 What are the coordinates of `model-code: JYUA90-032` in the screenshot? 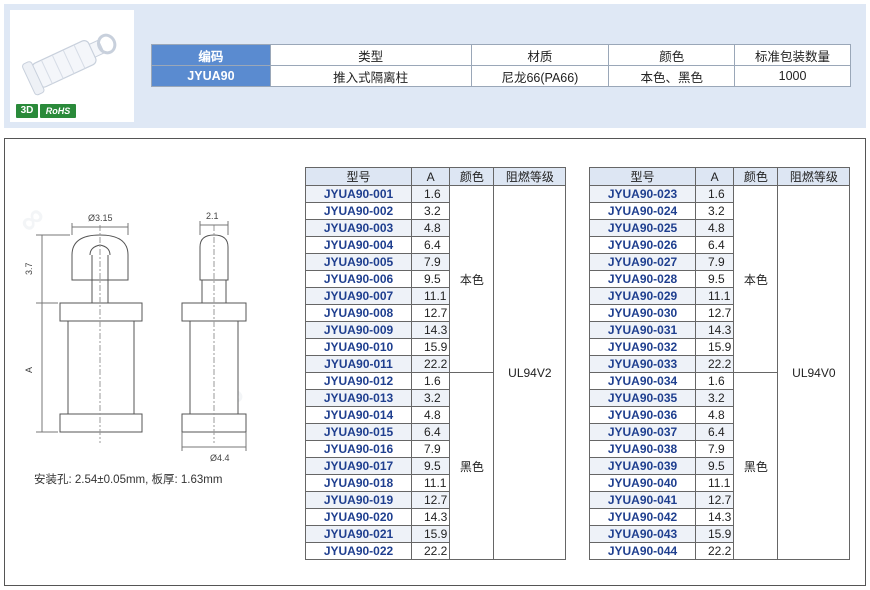 It's located at (642, 347).